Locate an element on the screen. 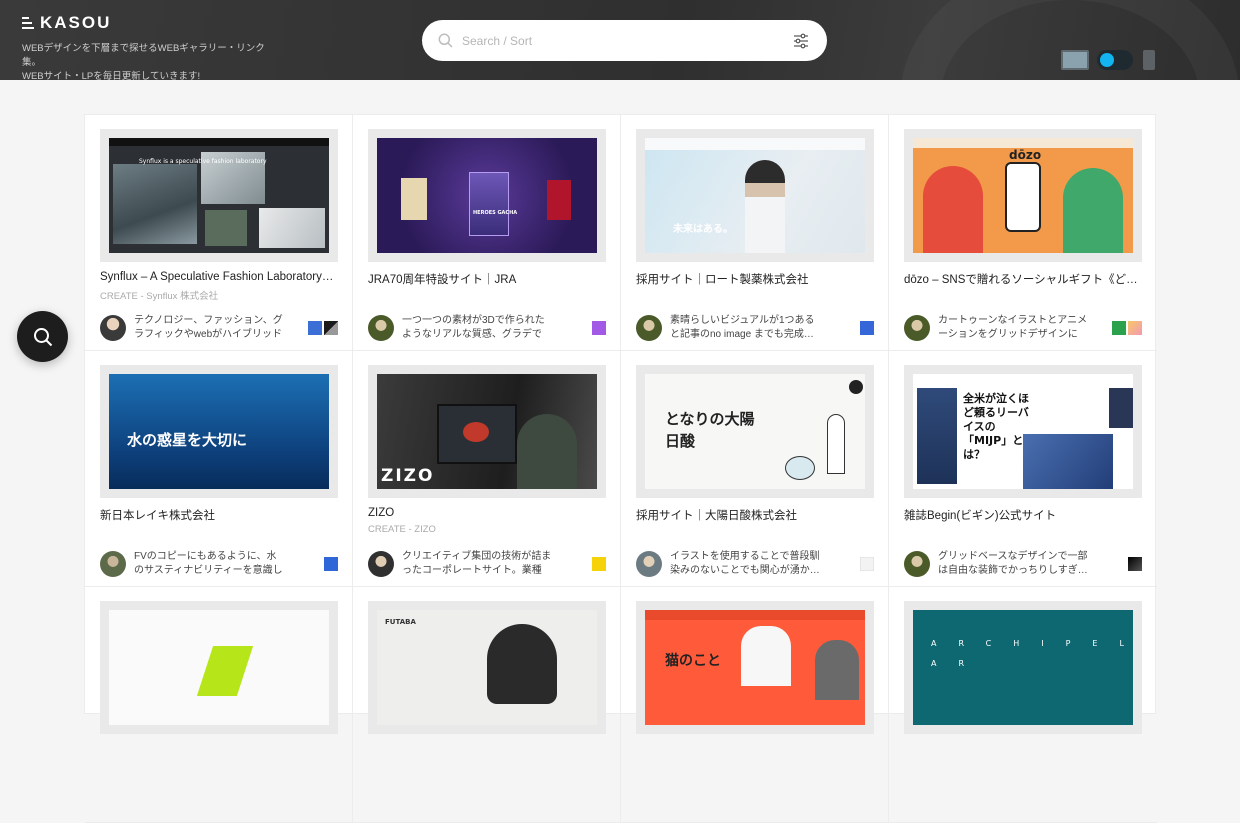 The width and height of the screenshot is (1240, 823). card-title: JRA70周年特設サイト｜JRA is located at coordinates (486, 279).